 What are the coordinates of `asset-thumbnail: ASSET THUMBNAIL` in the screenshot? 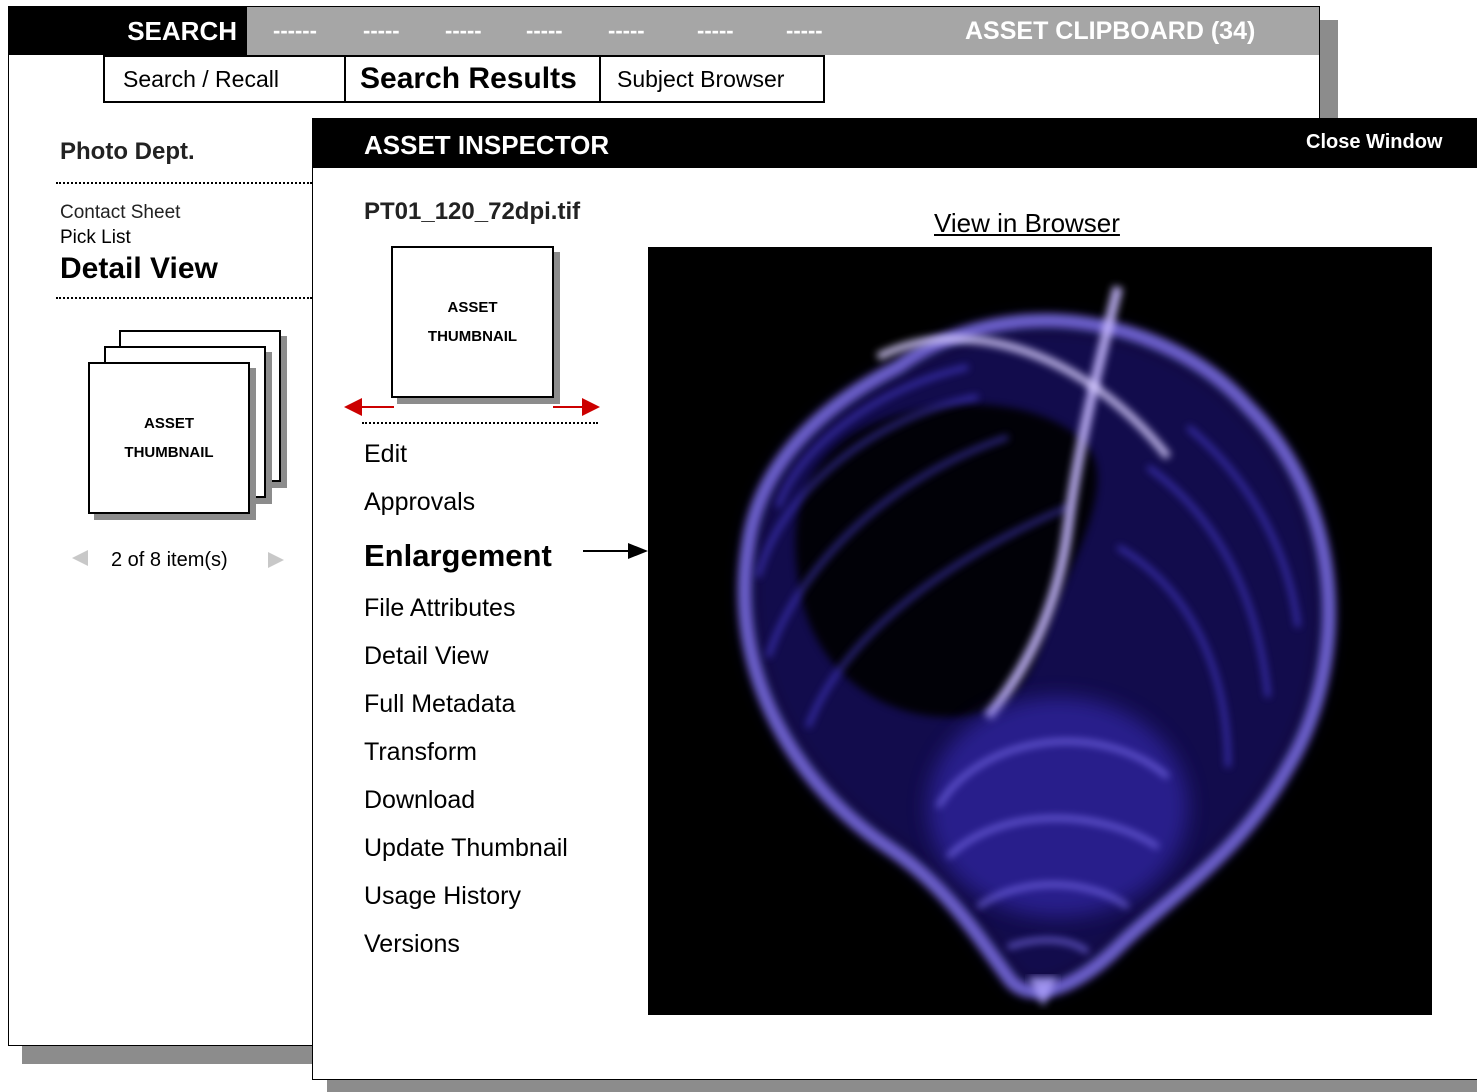 It's located at (169, 438).